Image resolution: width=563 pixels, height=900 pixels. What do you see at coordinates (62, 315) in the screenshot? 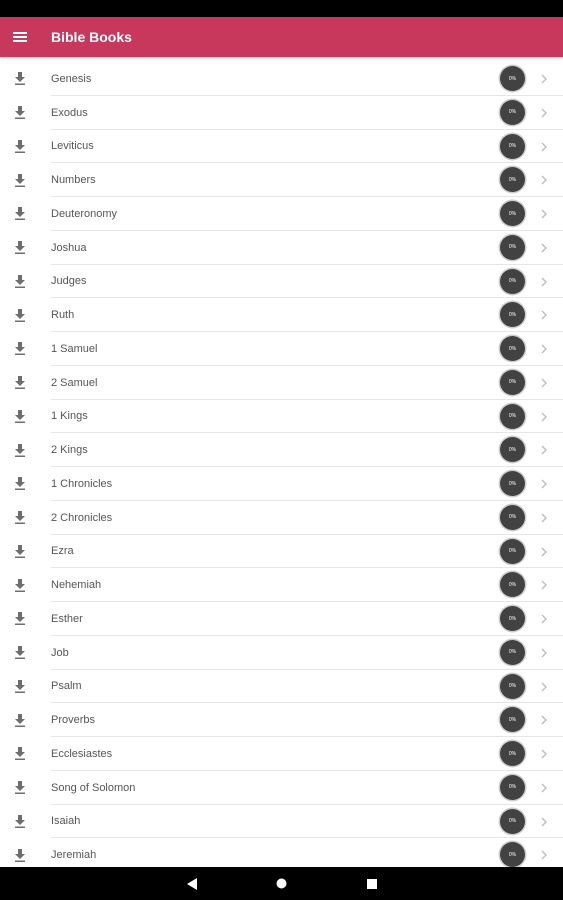
I see `book-name: Ruth` at bounding box center [62, 315].